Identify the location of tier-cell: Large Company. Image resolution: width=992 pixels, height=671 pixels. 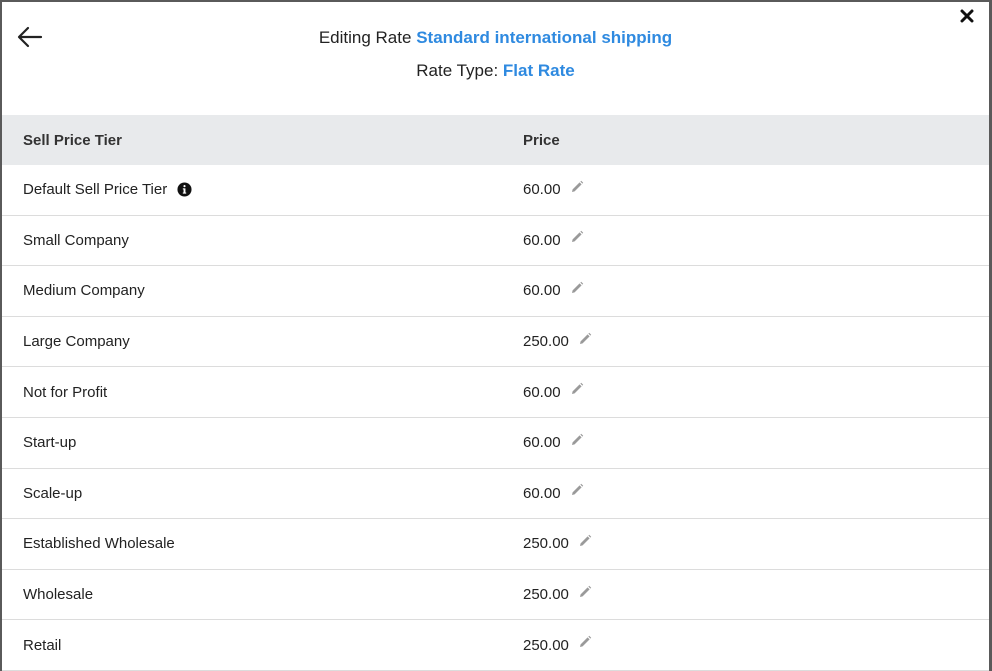
(76, 341).